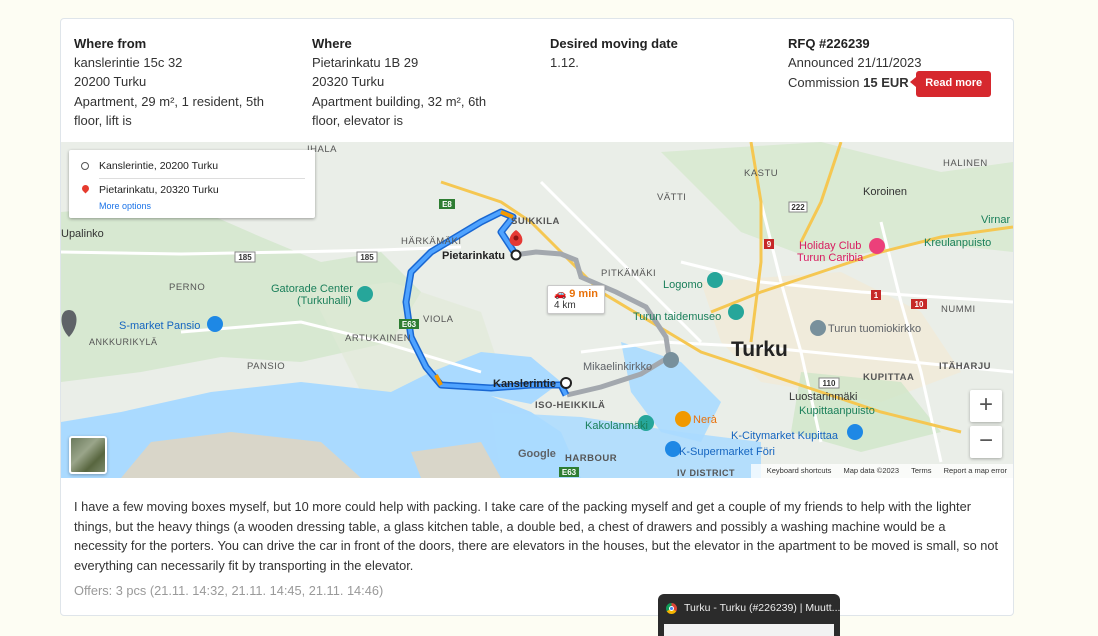  I want to click on restaurant-icon, so click(683, 419).